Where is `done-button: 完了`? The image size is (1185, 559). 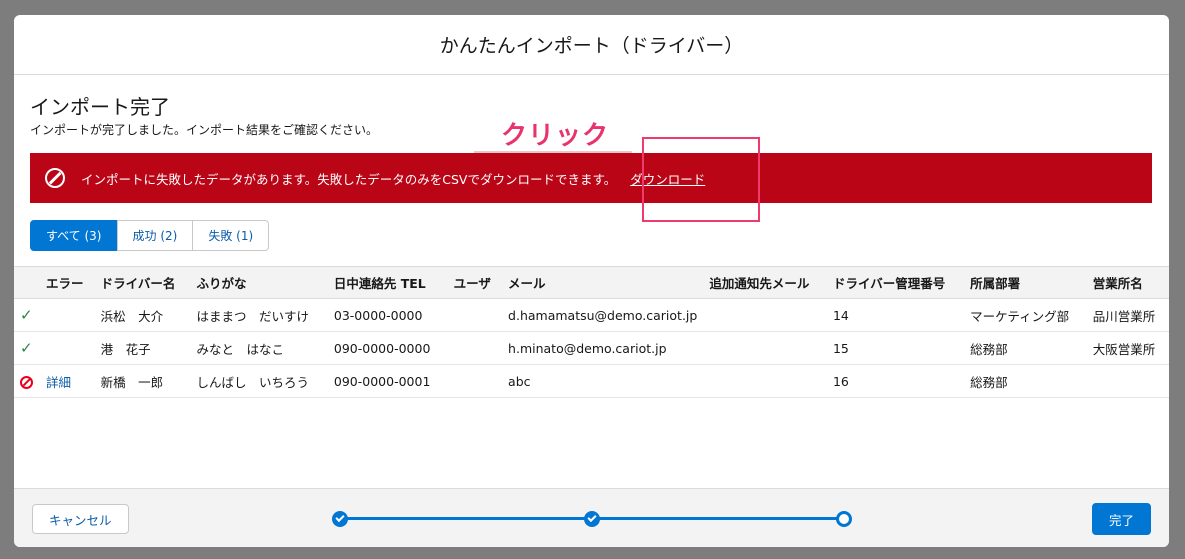
done-button: 完了 is located at coordinates (1121, 519).